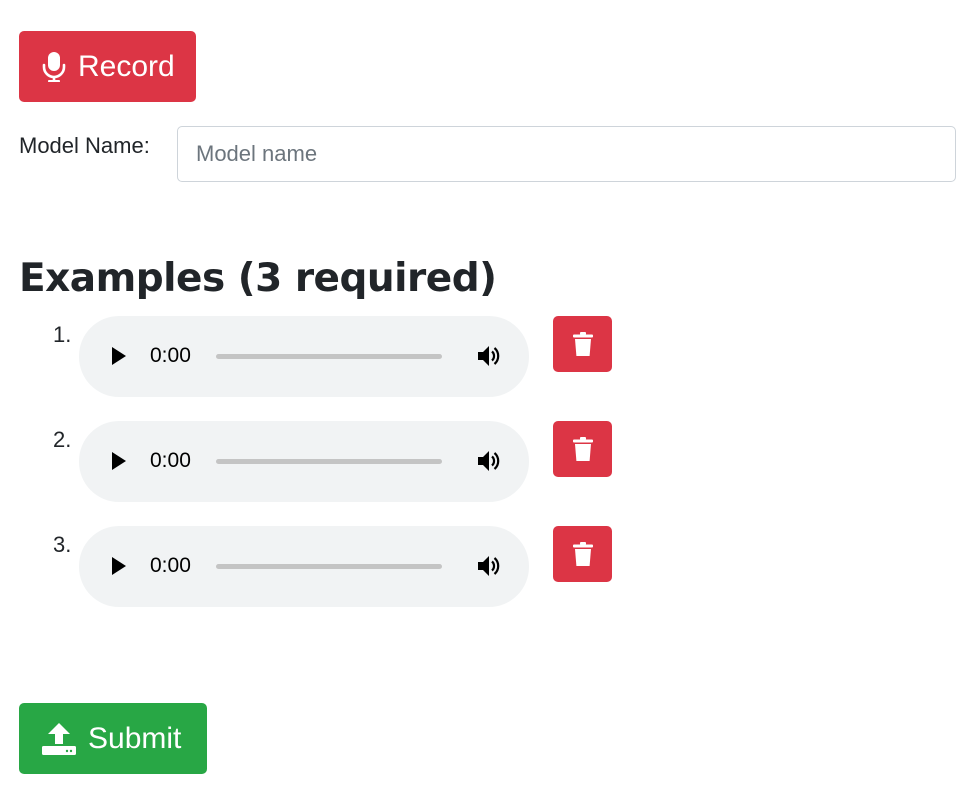 This screenshot has height=789, width=973. I want to click on submit-button: Submit, so click(113, 738).